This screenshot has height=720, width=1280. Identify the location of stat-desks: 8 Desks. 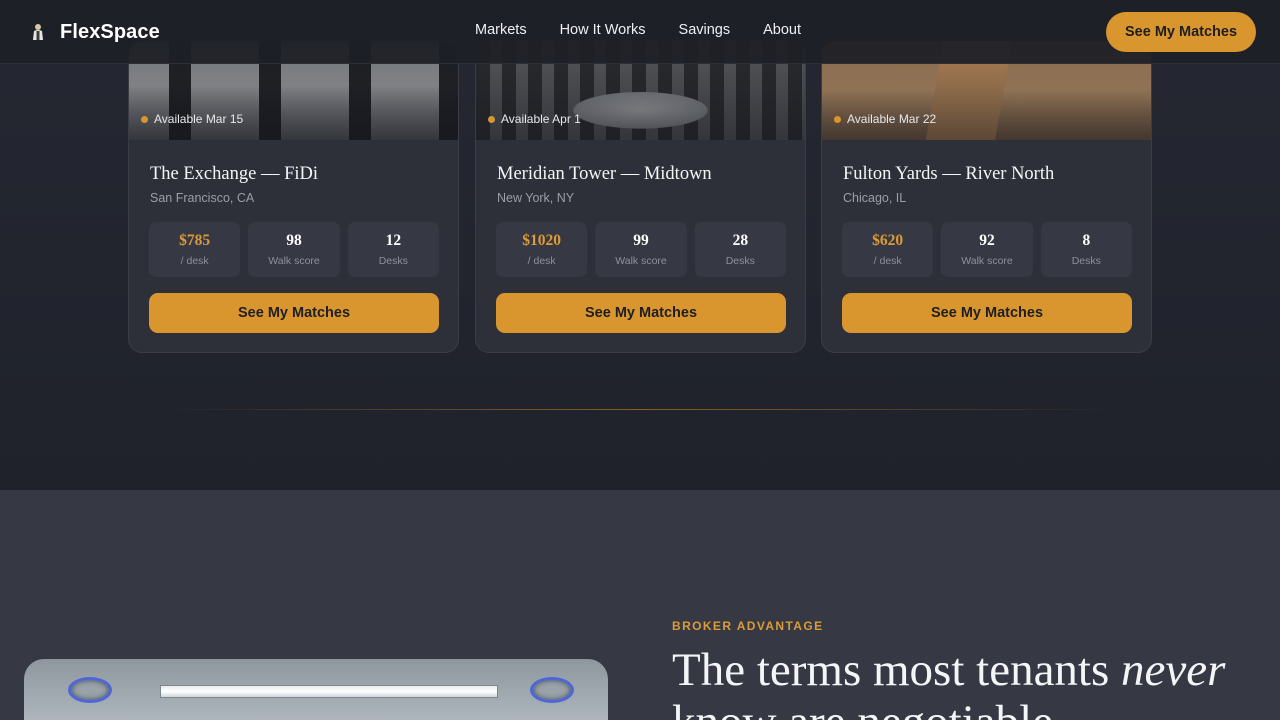
(1086, 249).